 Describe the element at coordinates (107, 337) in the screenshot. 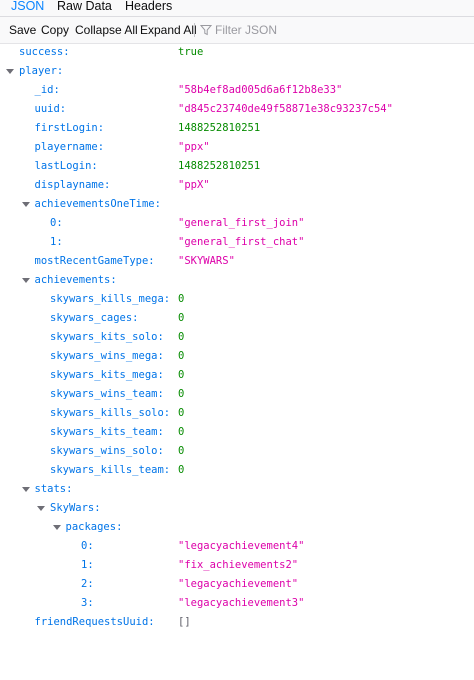

I see `json-key: skywars_kits_solo:` at that location.